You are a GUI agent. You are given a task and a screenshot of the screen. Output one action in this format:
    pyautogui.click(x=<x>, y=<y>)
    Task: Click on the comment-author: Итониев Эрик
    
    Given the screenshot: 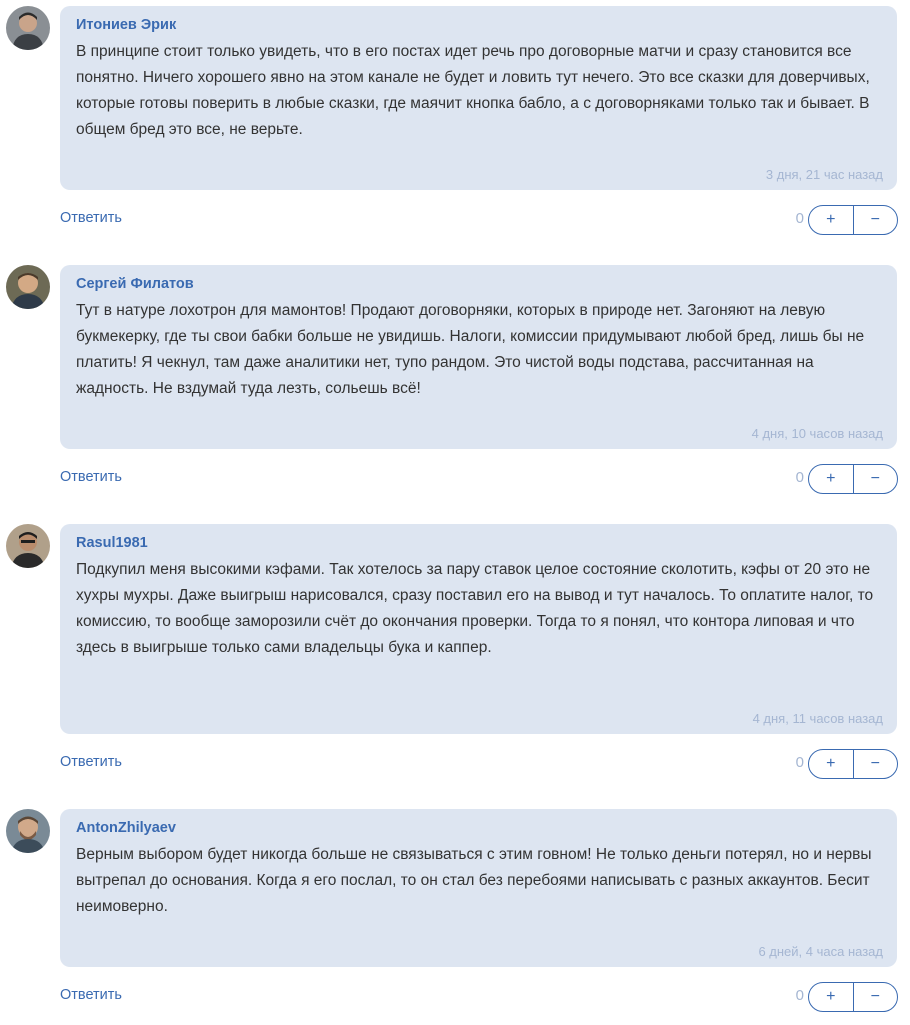 What is the action you would take?
    pyautogui.click(x=479, y=25)
    